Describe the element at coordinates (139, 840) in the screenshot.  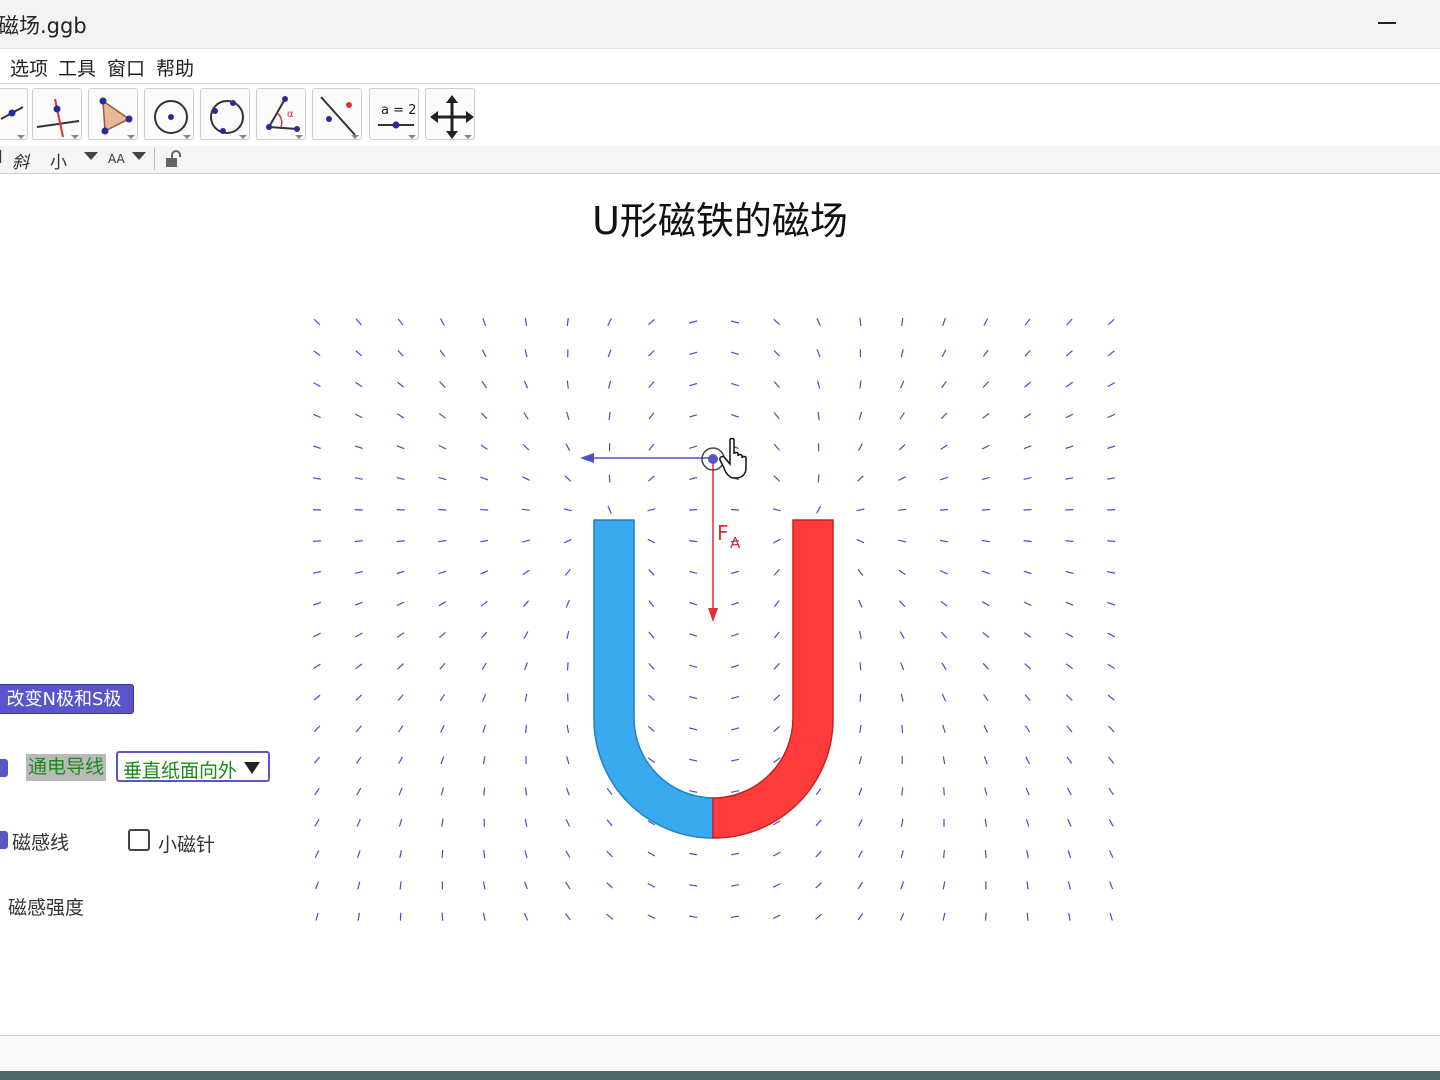
I see `compass-checkbox` at that location.